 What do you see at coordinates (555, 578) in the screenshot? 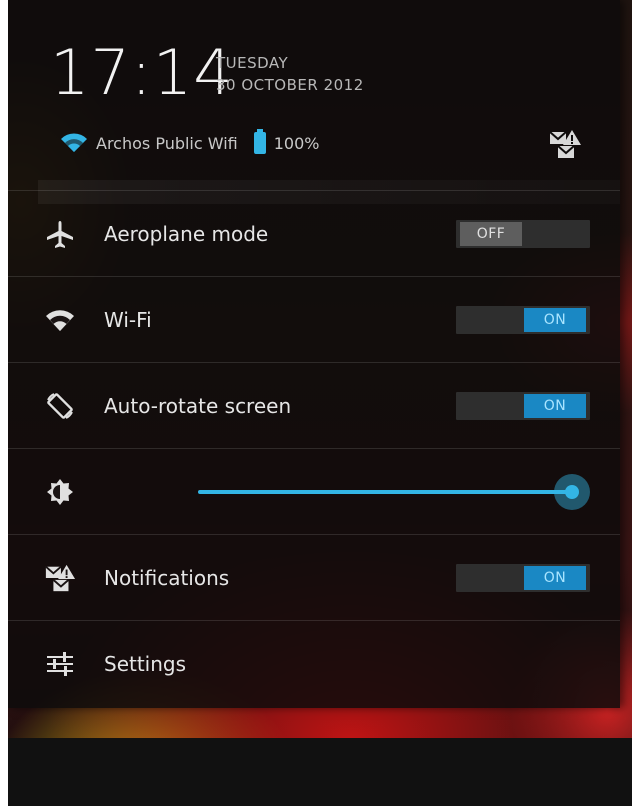
I see `notifications-state: ON` at bounding box center [555, 578].